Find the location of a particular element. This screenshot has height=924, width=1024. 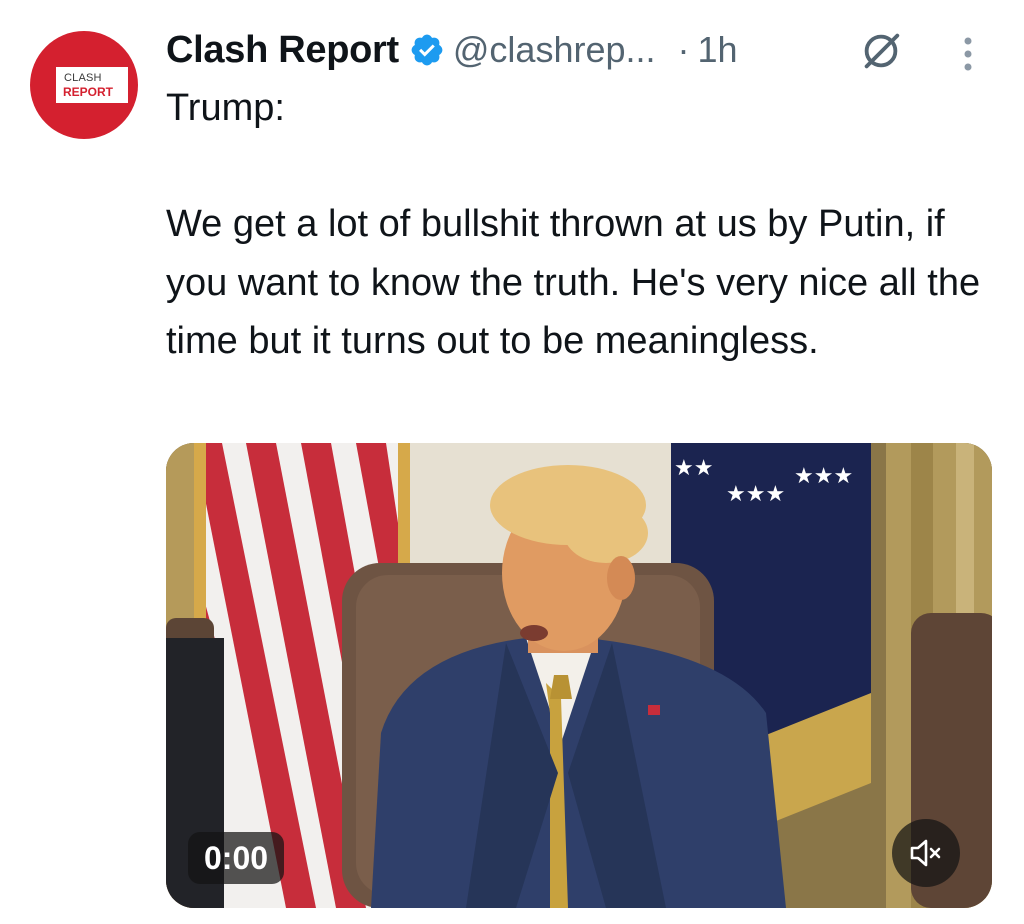

avatar-logo-text-top: CLASH is located at coordinates (83, 78).